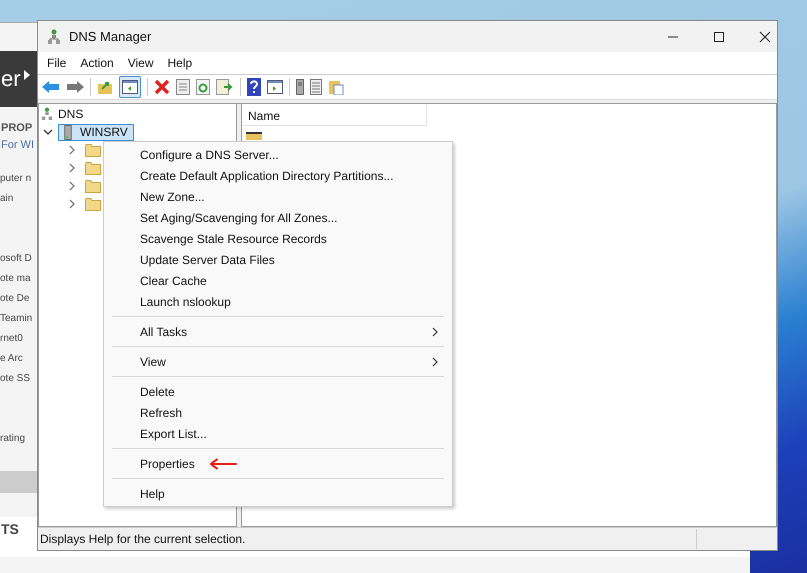 This screenshot has width=807, height=573. Describe the element at coordinates (765, 36) in the screenshot. I see `close-icon` at that location.